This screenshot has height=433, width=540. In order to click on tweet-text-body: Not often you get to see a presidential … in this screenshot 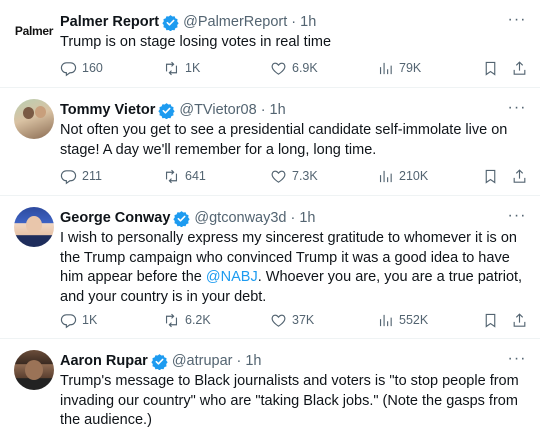, I will do `click(284, 140)`.